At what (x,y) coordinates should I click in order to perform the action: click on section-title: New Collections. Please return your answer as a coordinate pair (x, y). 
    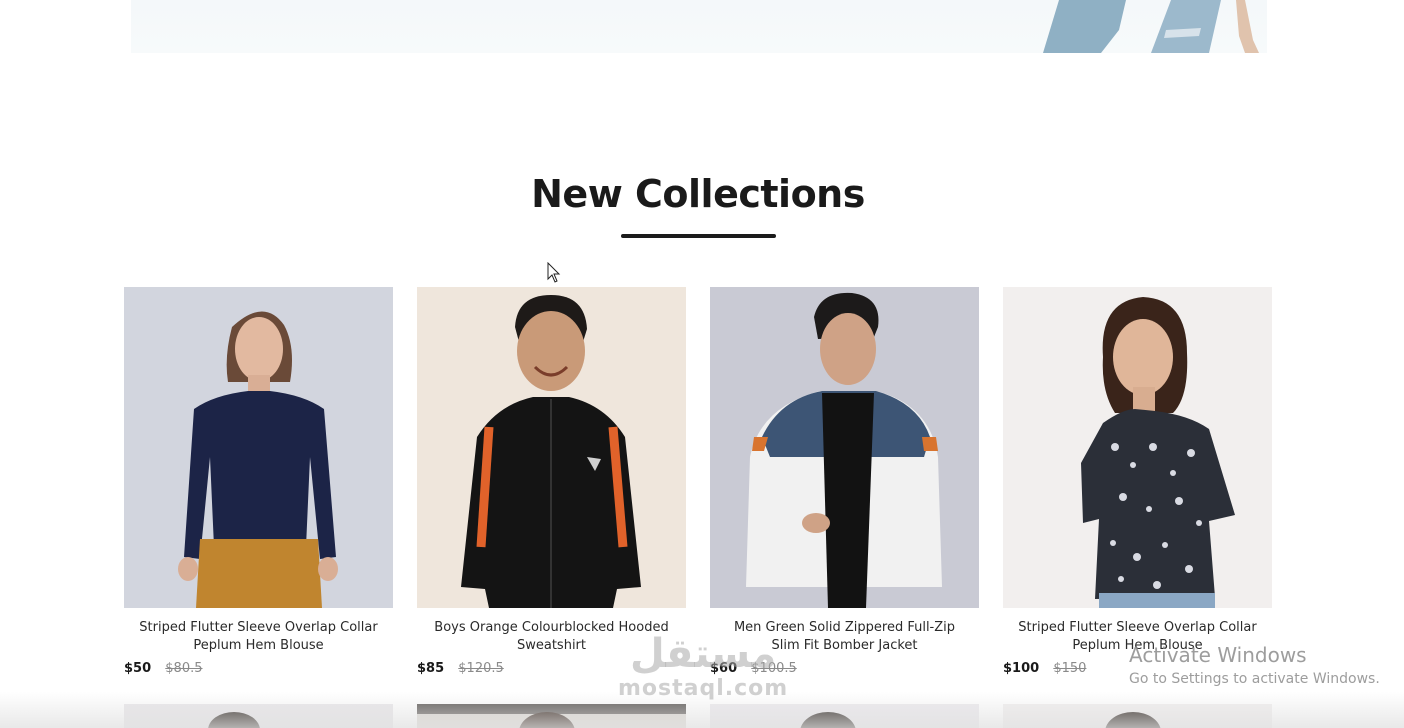
    Looking at the image, I should click on (698, 194).